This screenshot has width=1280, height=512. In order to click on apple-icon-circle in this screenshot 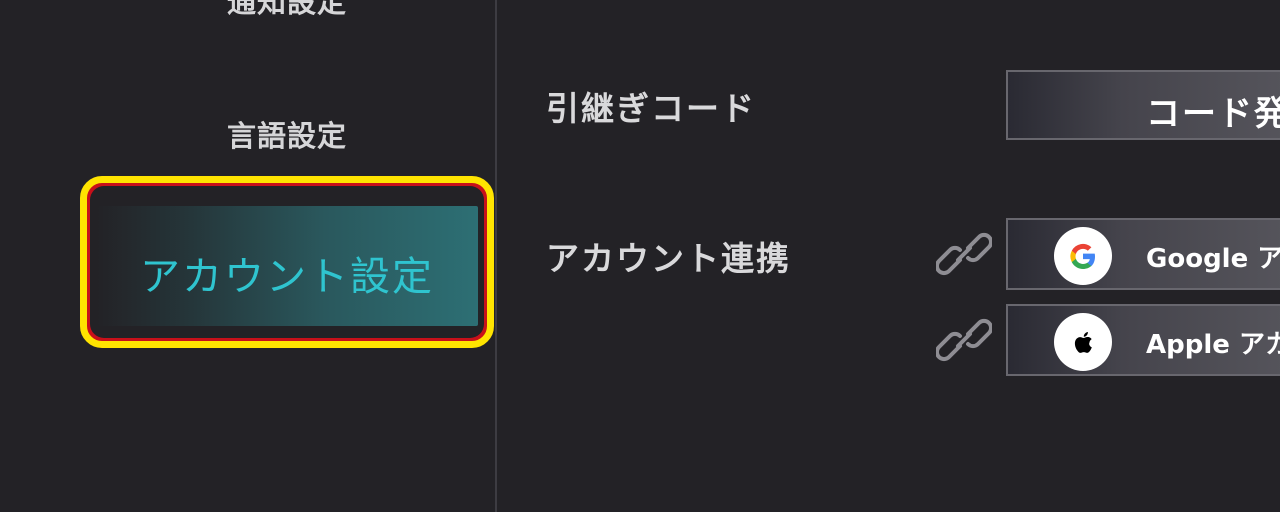, I will do `click(1083, 342)`.